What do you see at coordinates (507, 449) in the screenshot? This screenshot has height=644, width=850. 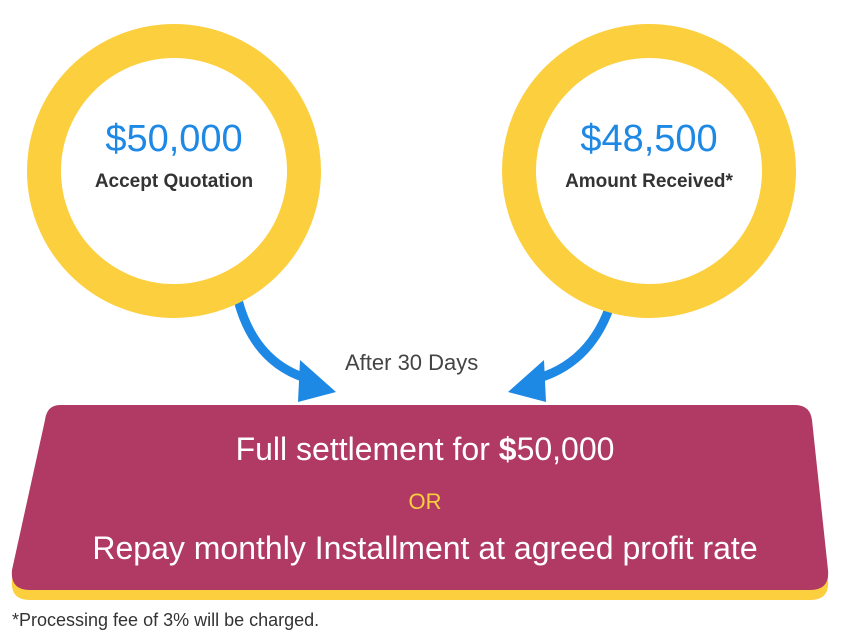 I see `dollar-sign: $` at bounding box center [507, 449].